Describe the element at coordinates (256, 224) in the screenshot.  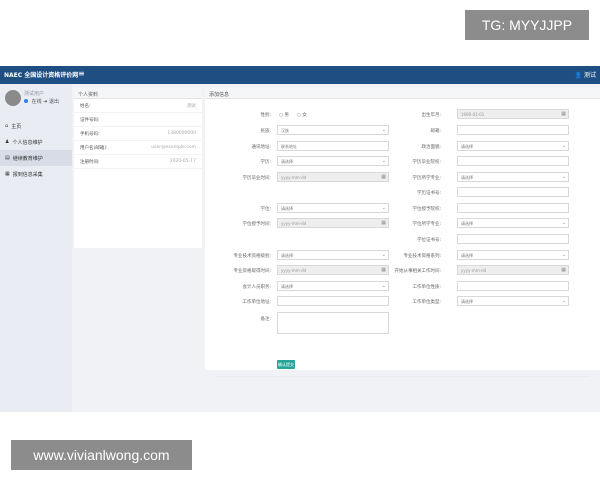
I see `degree-time-label: 学位授予时间:` at that location.